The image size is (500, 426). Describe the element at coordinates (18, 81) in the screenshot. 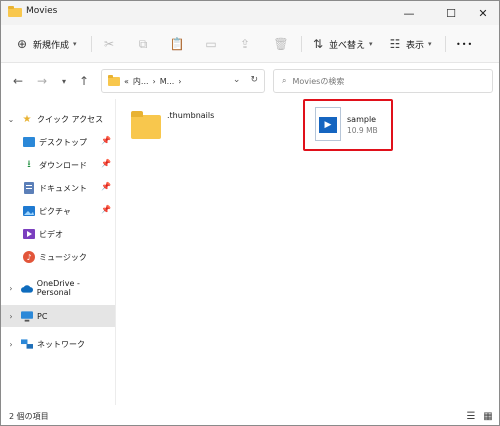

I see `back-button: ←` at that location.